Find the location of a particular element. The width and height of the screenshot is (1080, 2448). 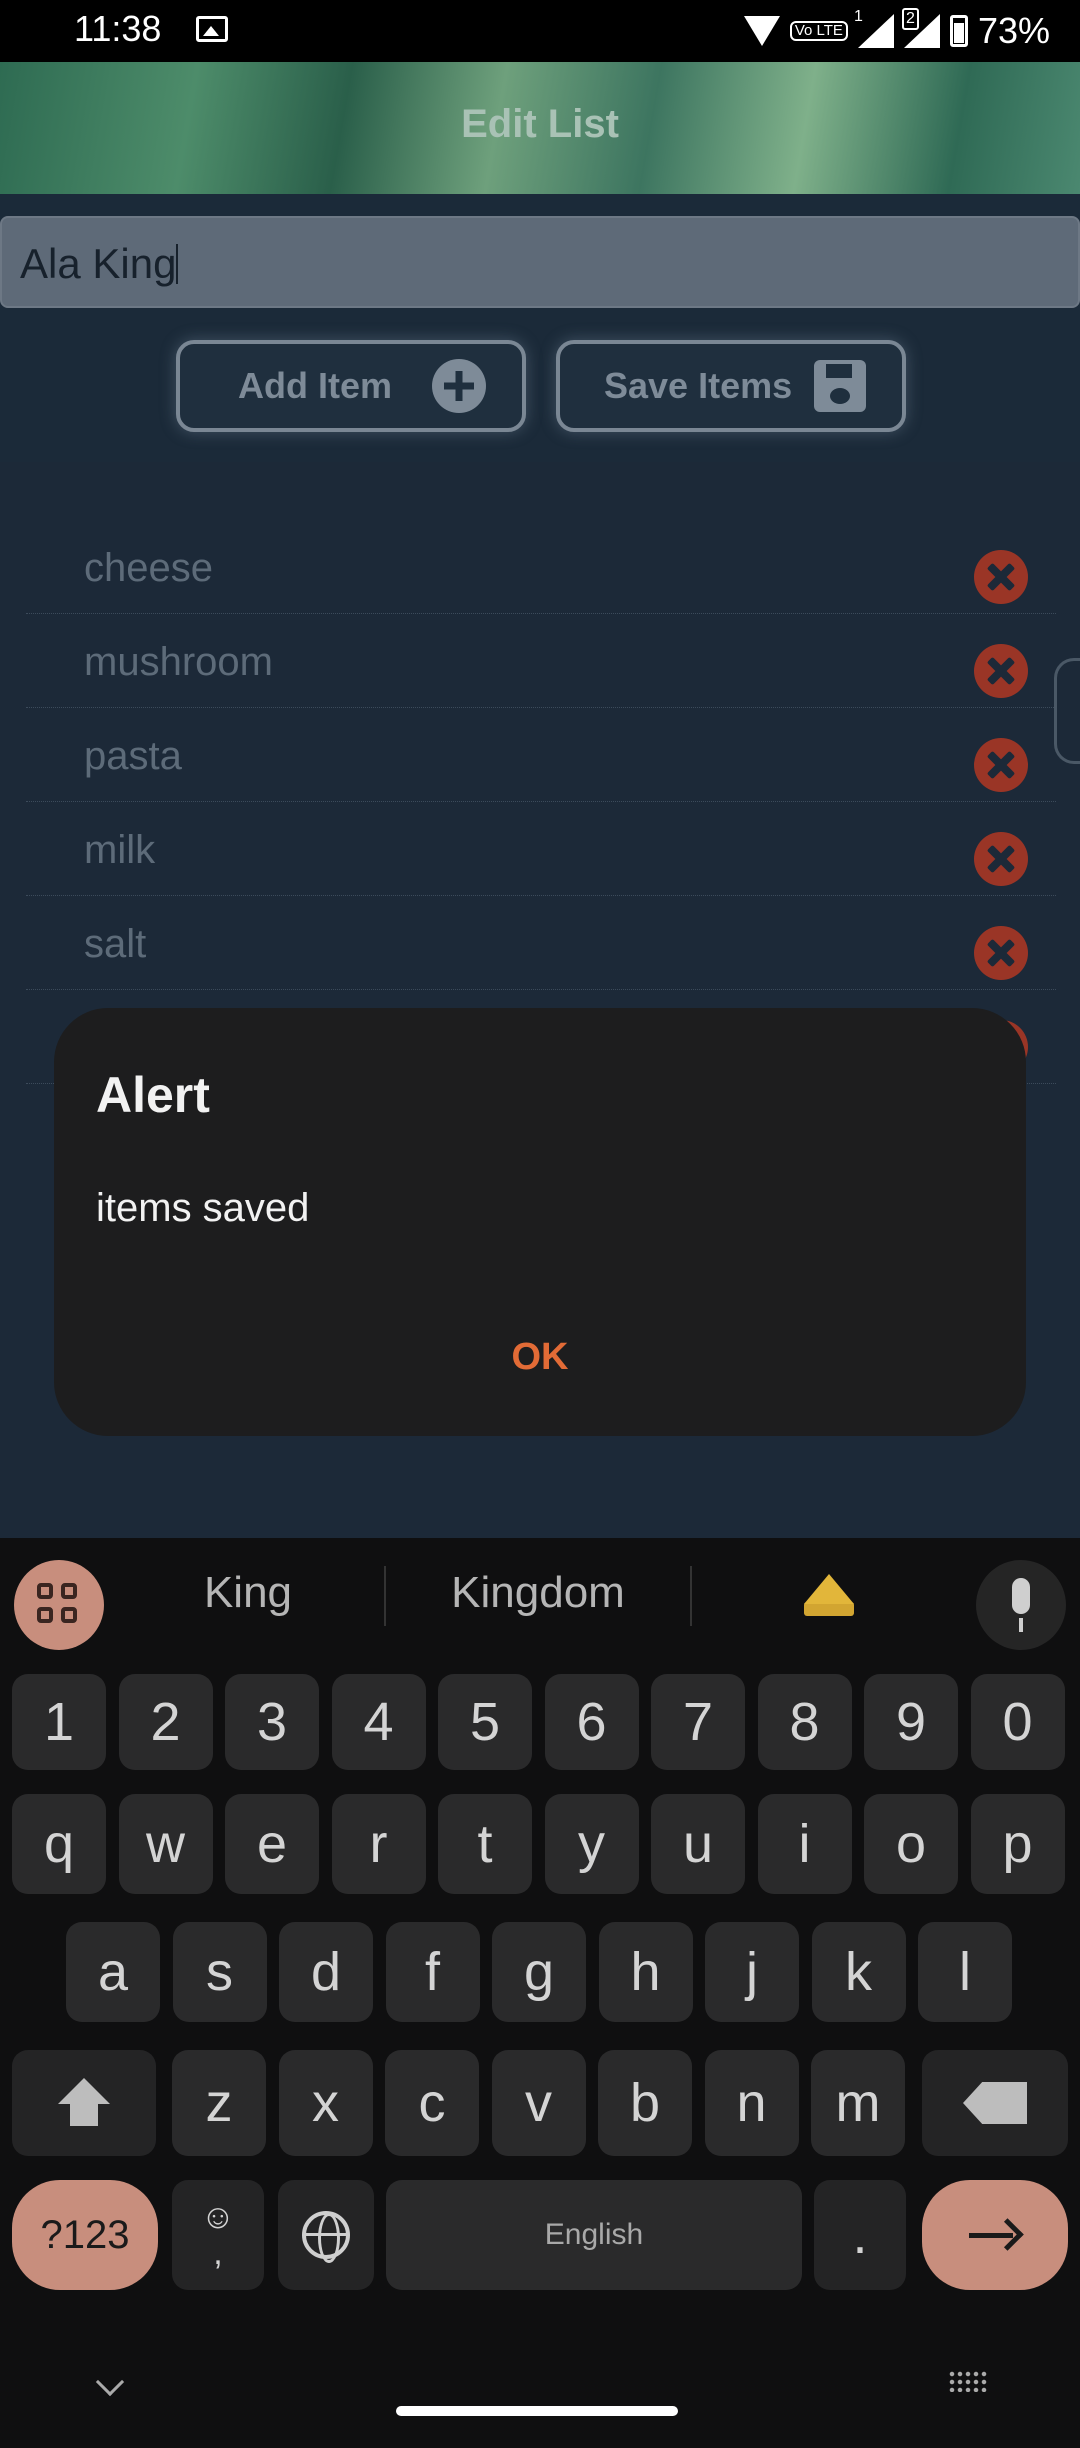

add-item-label: Add Item is located at coordinates (315, 385).